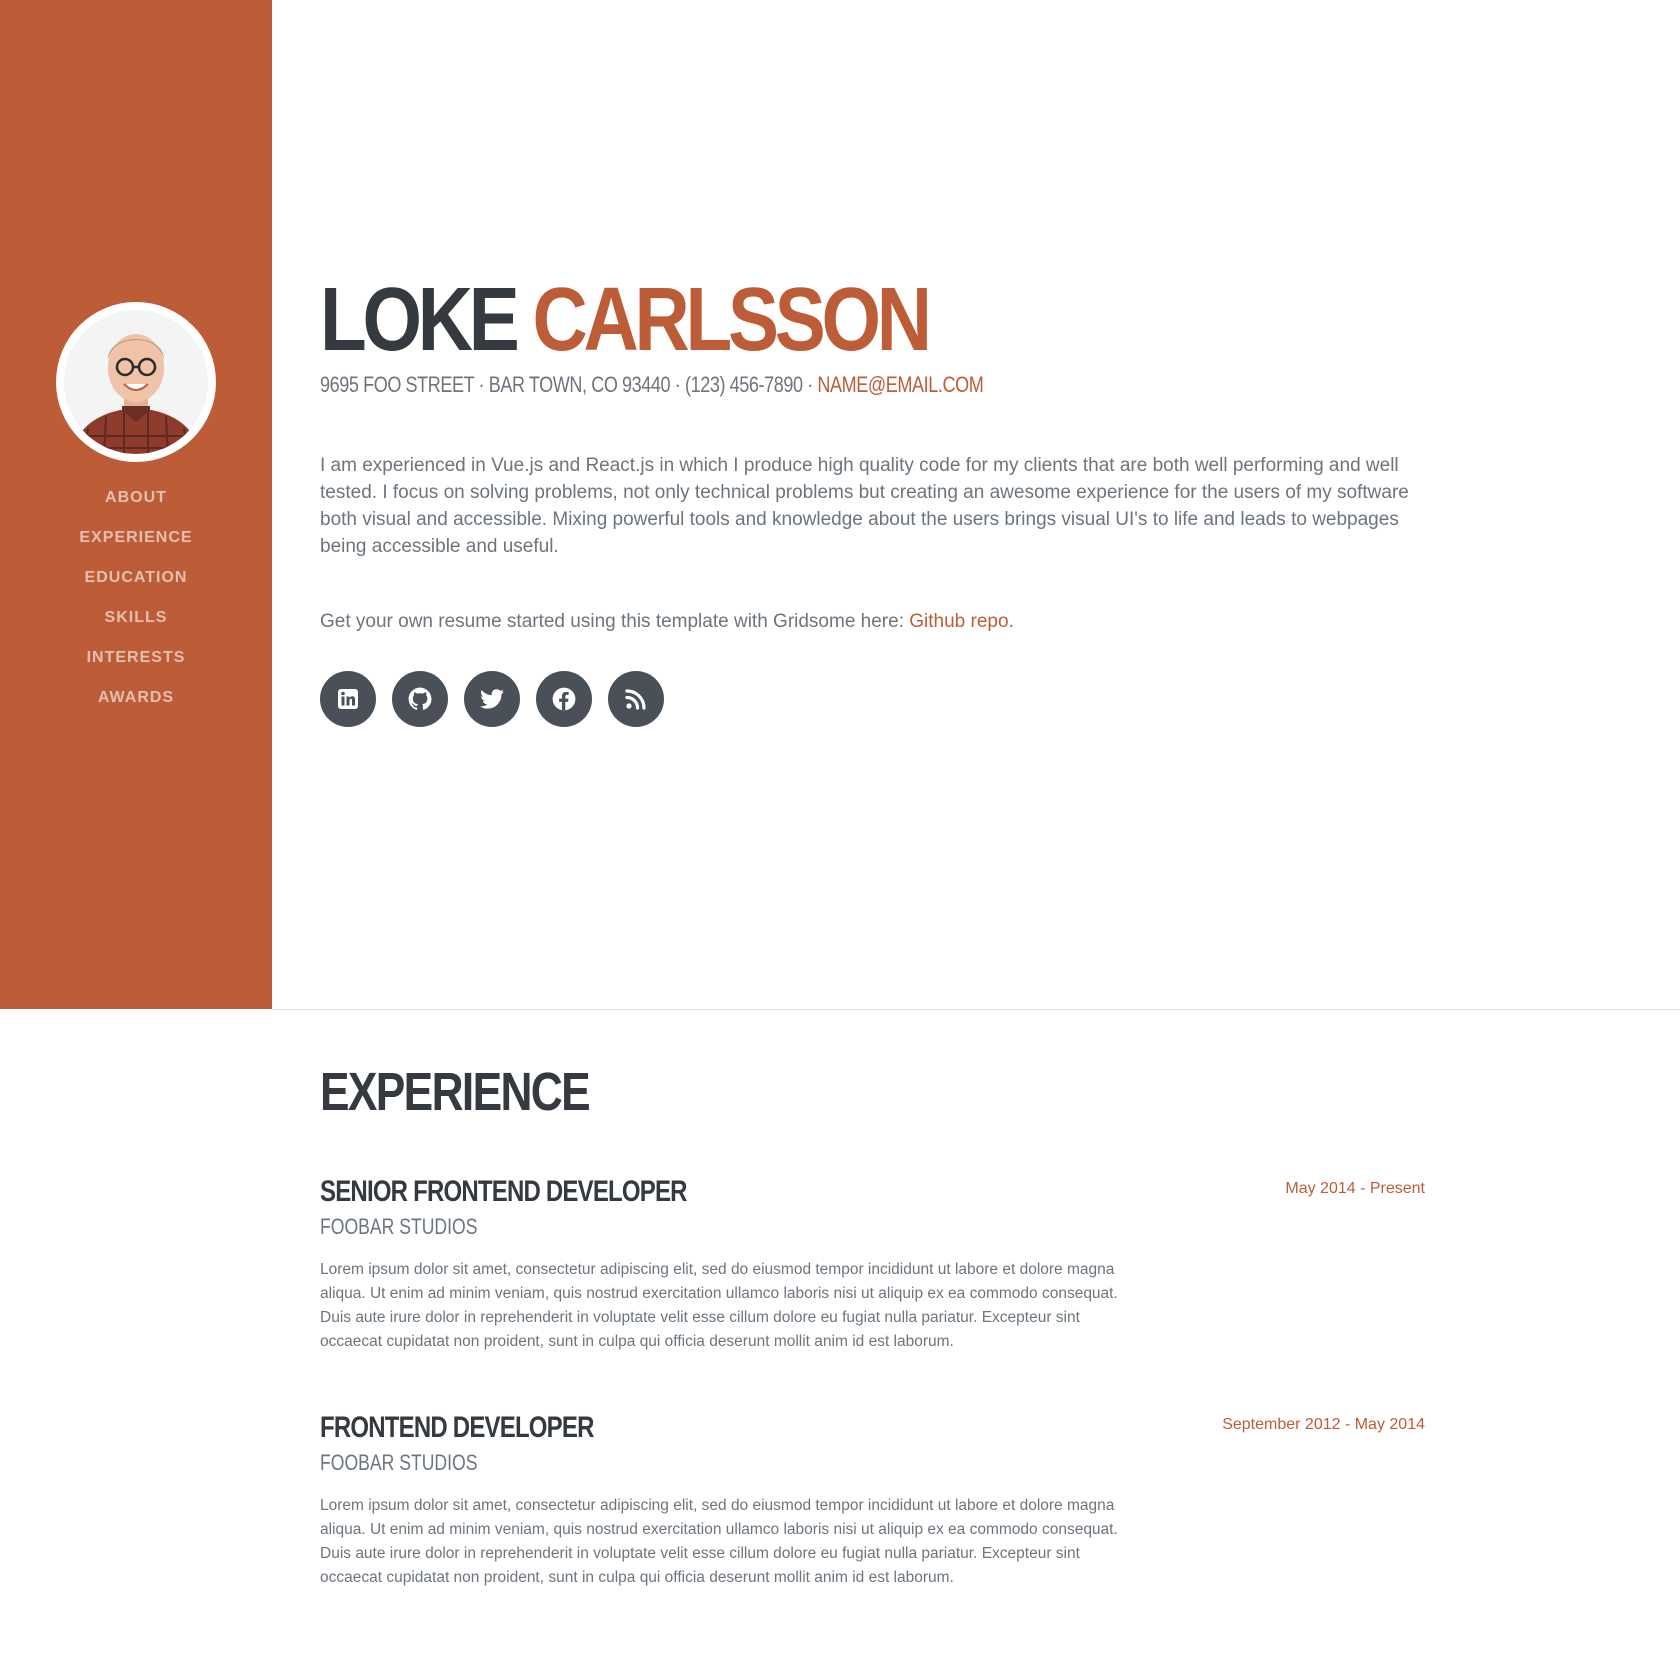 The width and height of the screenshot is (1680, 1680). Describe the element at coordinates (732, 320) in the screenshot. I see `last-name: CARLSSON` at that location.